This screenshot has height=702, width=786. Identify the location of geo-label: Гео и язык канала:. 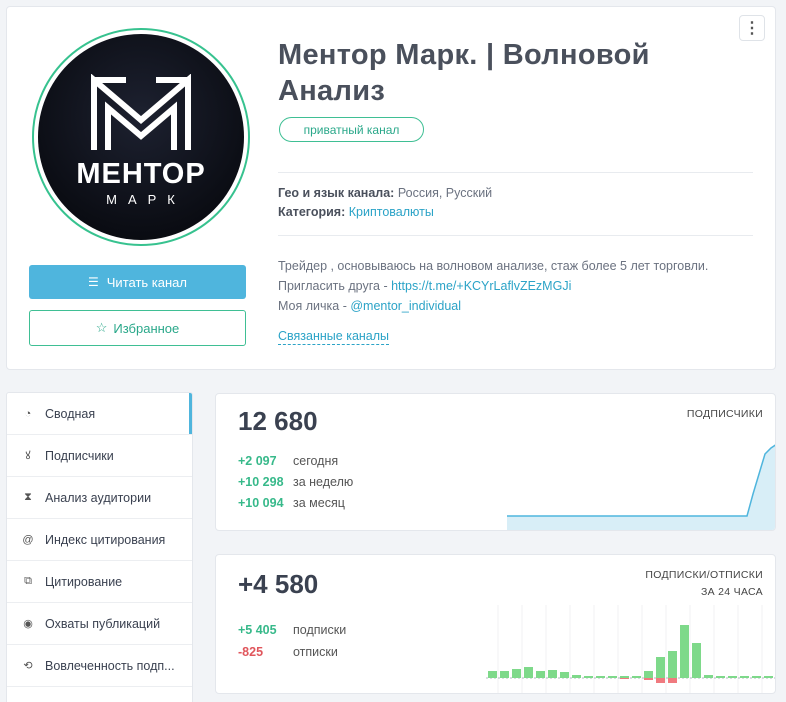
(336, 193).